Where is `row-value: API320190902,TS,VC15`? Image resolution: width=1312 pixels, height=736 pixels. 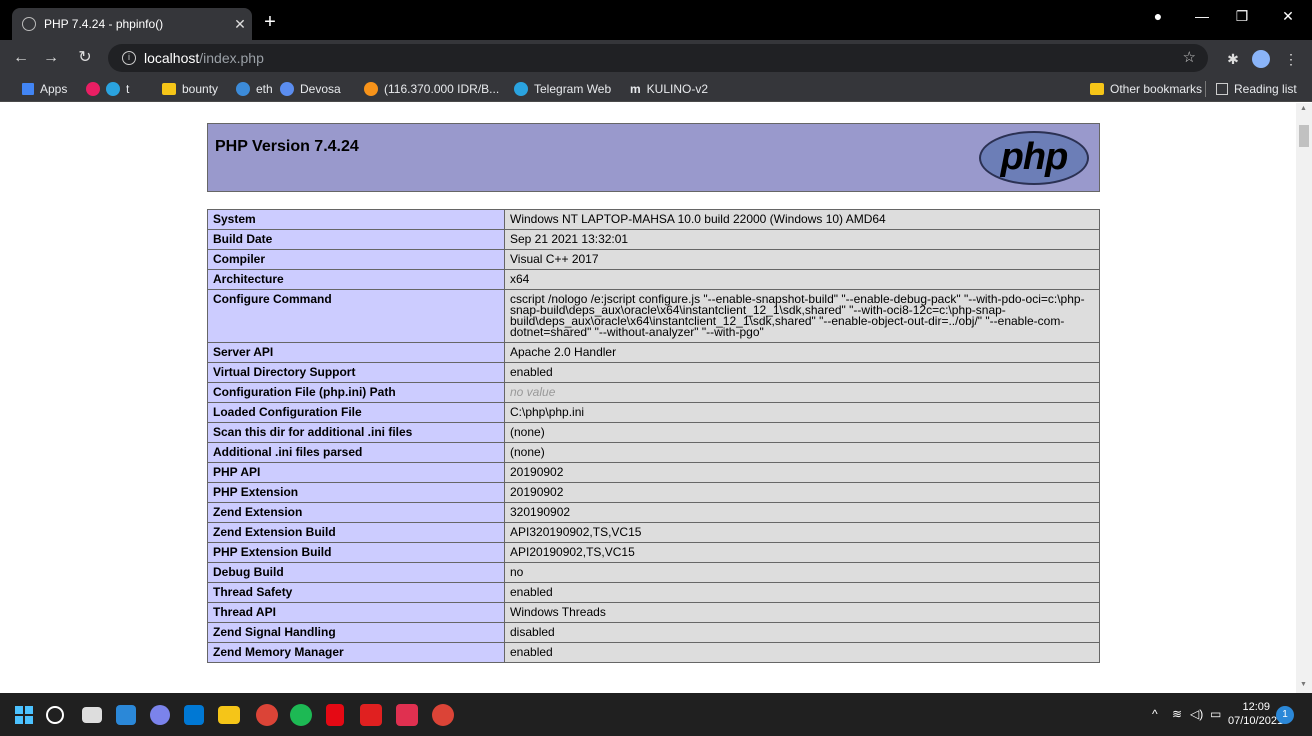 row-value: API320190902,TS,VC15 is located at coordinates (802, 532).